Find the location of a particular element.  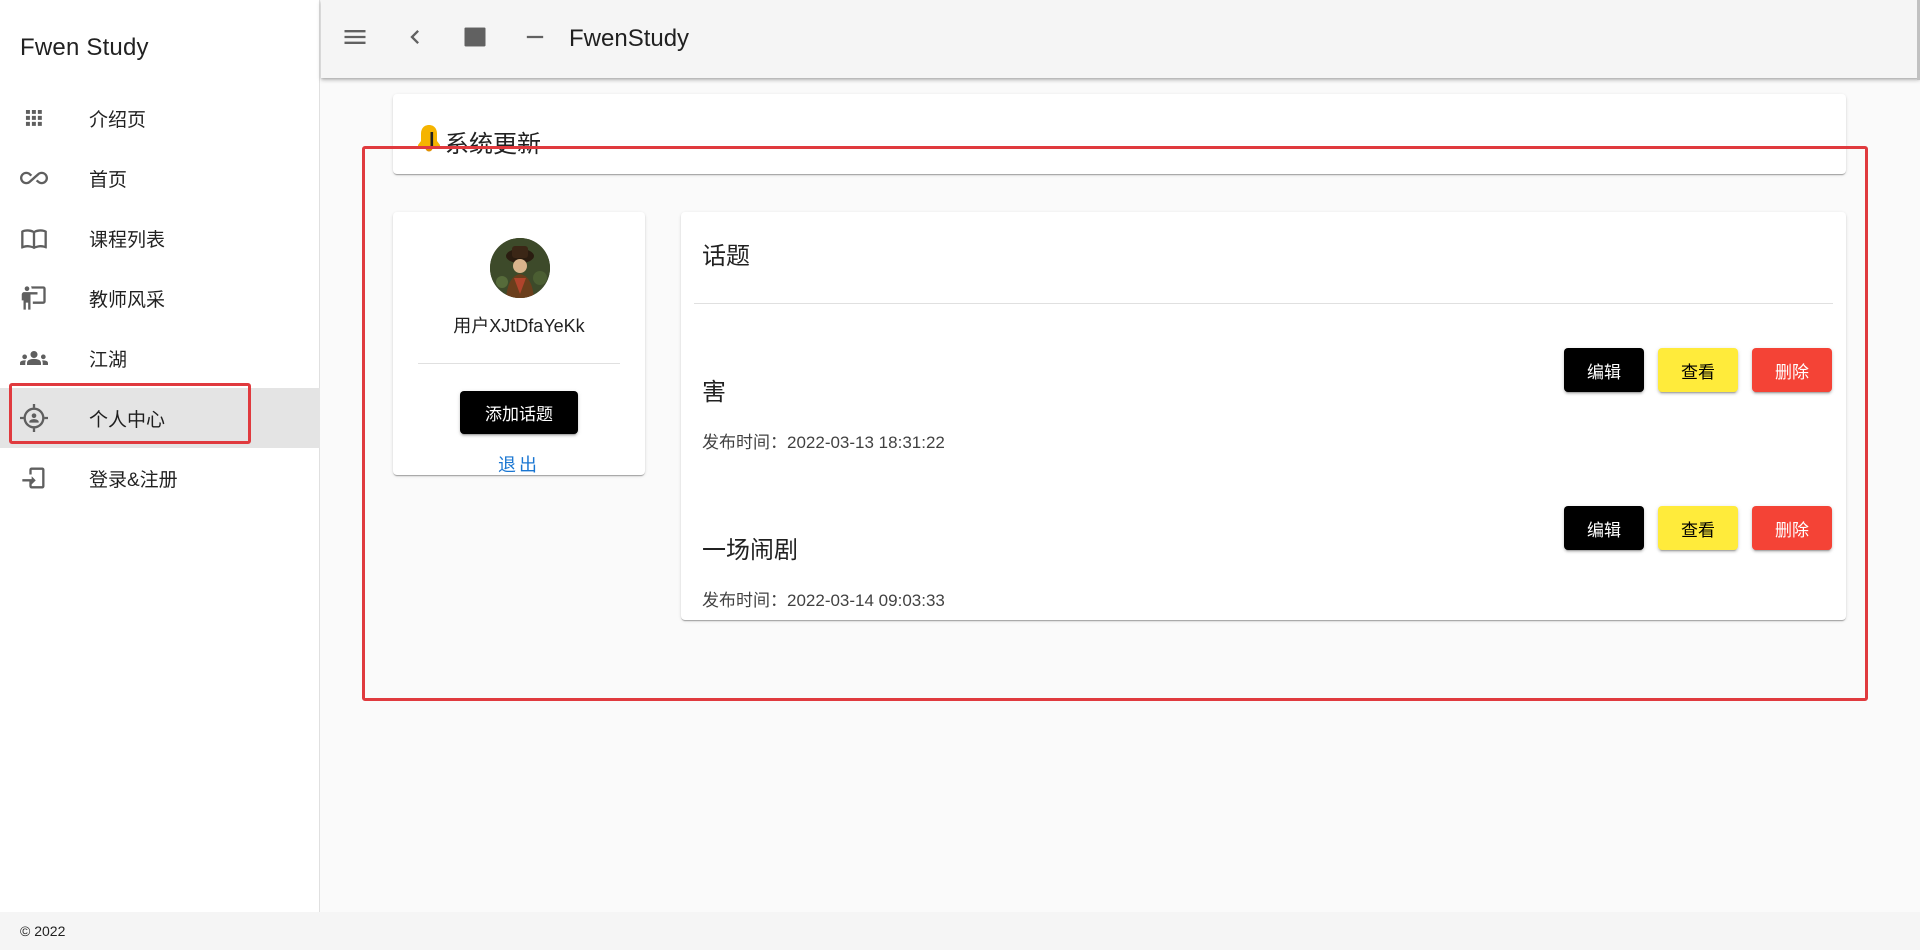

sidebar-item-teachers: 教师风采 is located at coordinates (160, 298).